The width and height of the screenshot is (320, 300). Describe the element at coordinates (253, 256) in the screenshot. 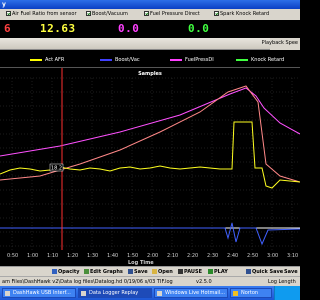

I see `x-tick-label: 2:50` at that location.